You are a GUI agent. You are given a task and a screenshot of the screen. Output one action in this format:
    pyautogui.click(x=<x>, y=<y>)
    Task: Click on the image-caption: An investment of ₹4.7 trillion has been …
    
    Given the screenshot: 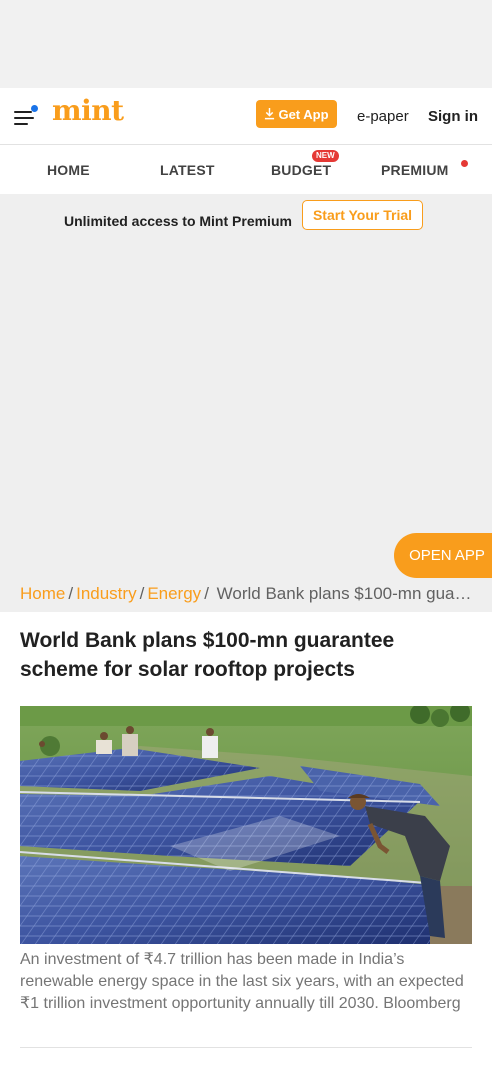 What is the action you would take?
    pyautogui.click(x=242, y=981)
    